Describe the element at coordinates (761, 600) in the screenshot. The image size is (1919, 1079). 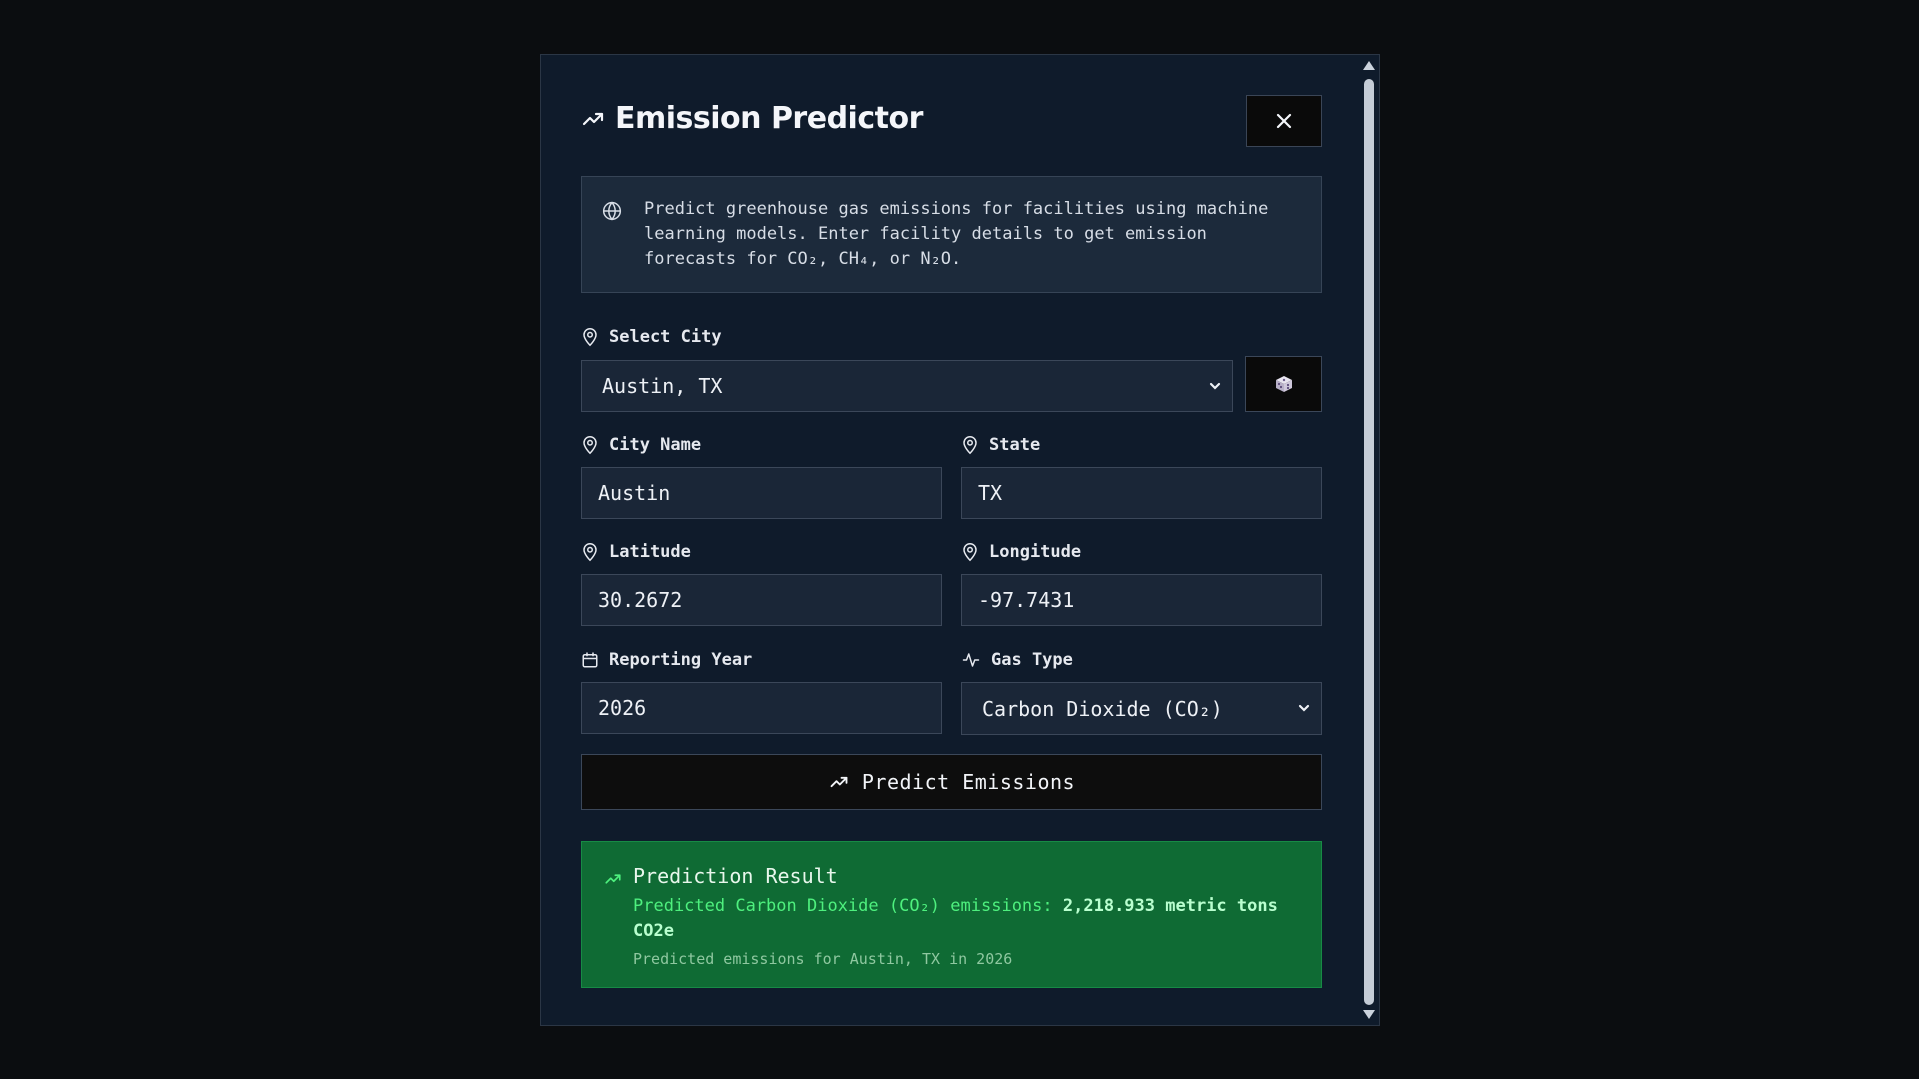
I see `latitude-input: 30.2672` at that location.